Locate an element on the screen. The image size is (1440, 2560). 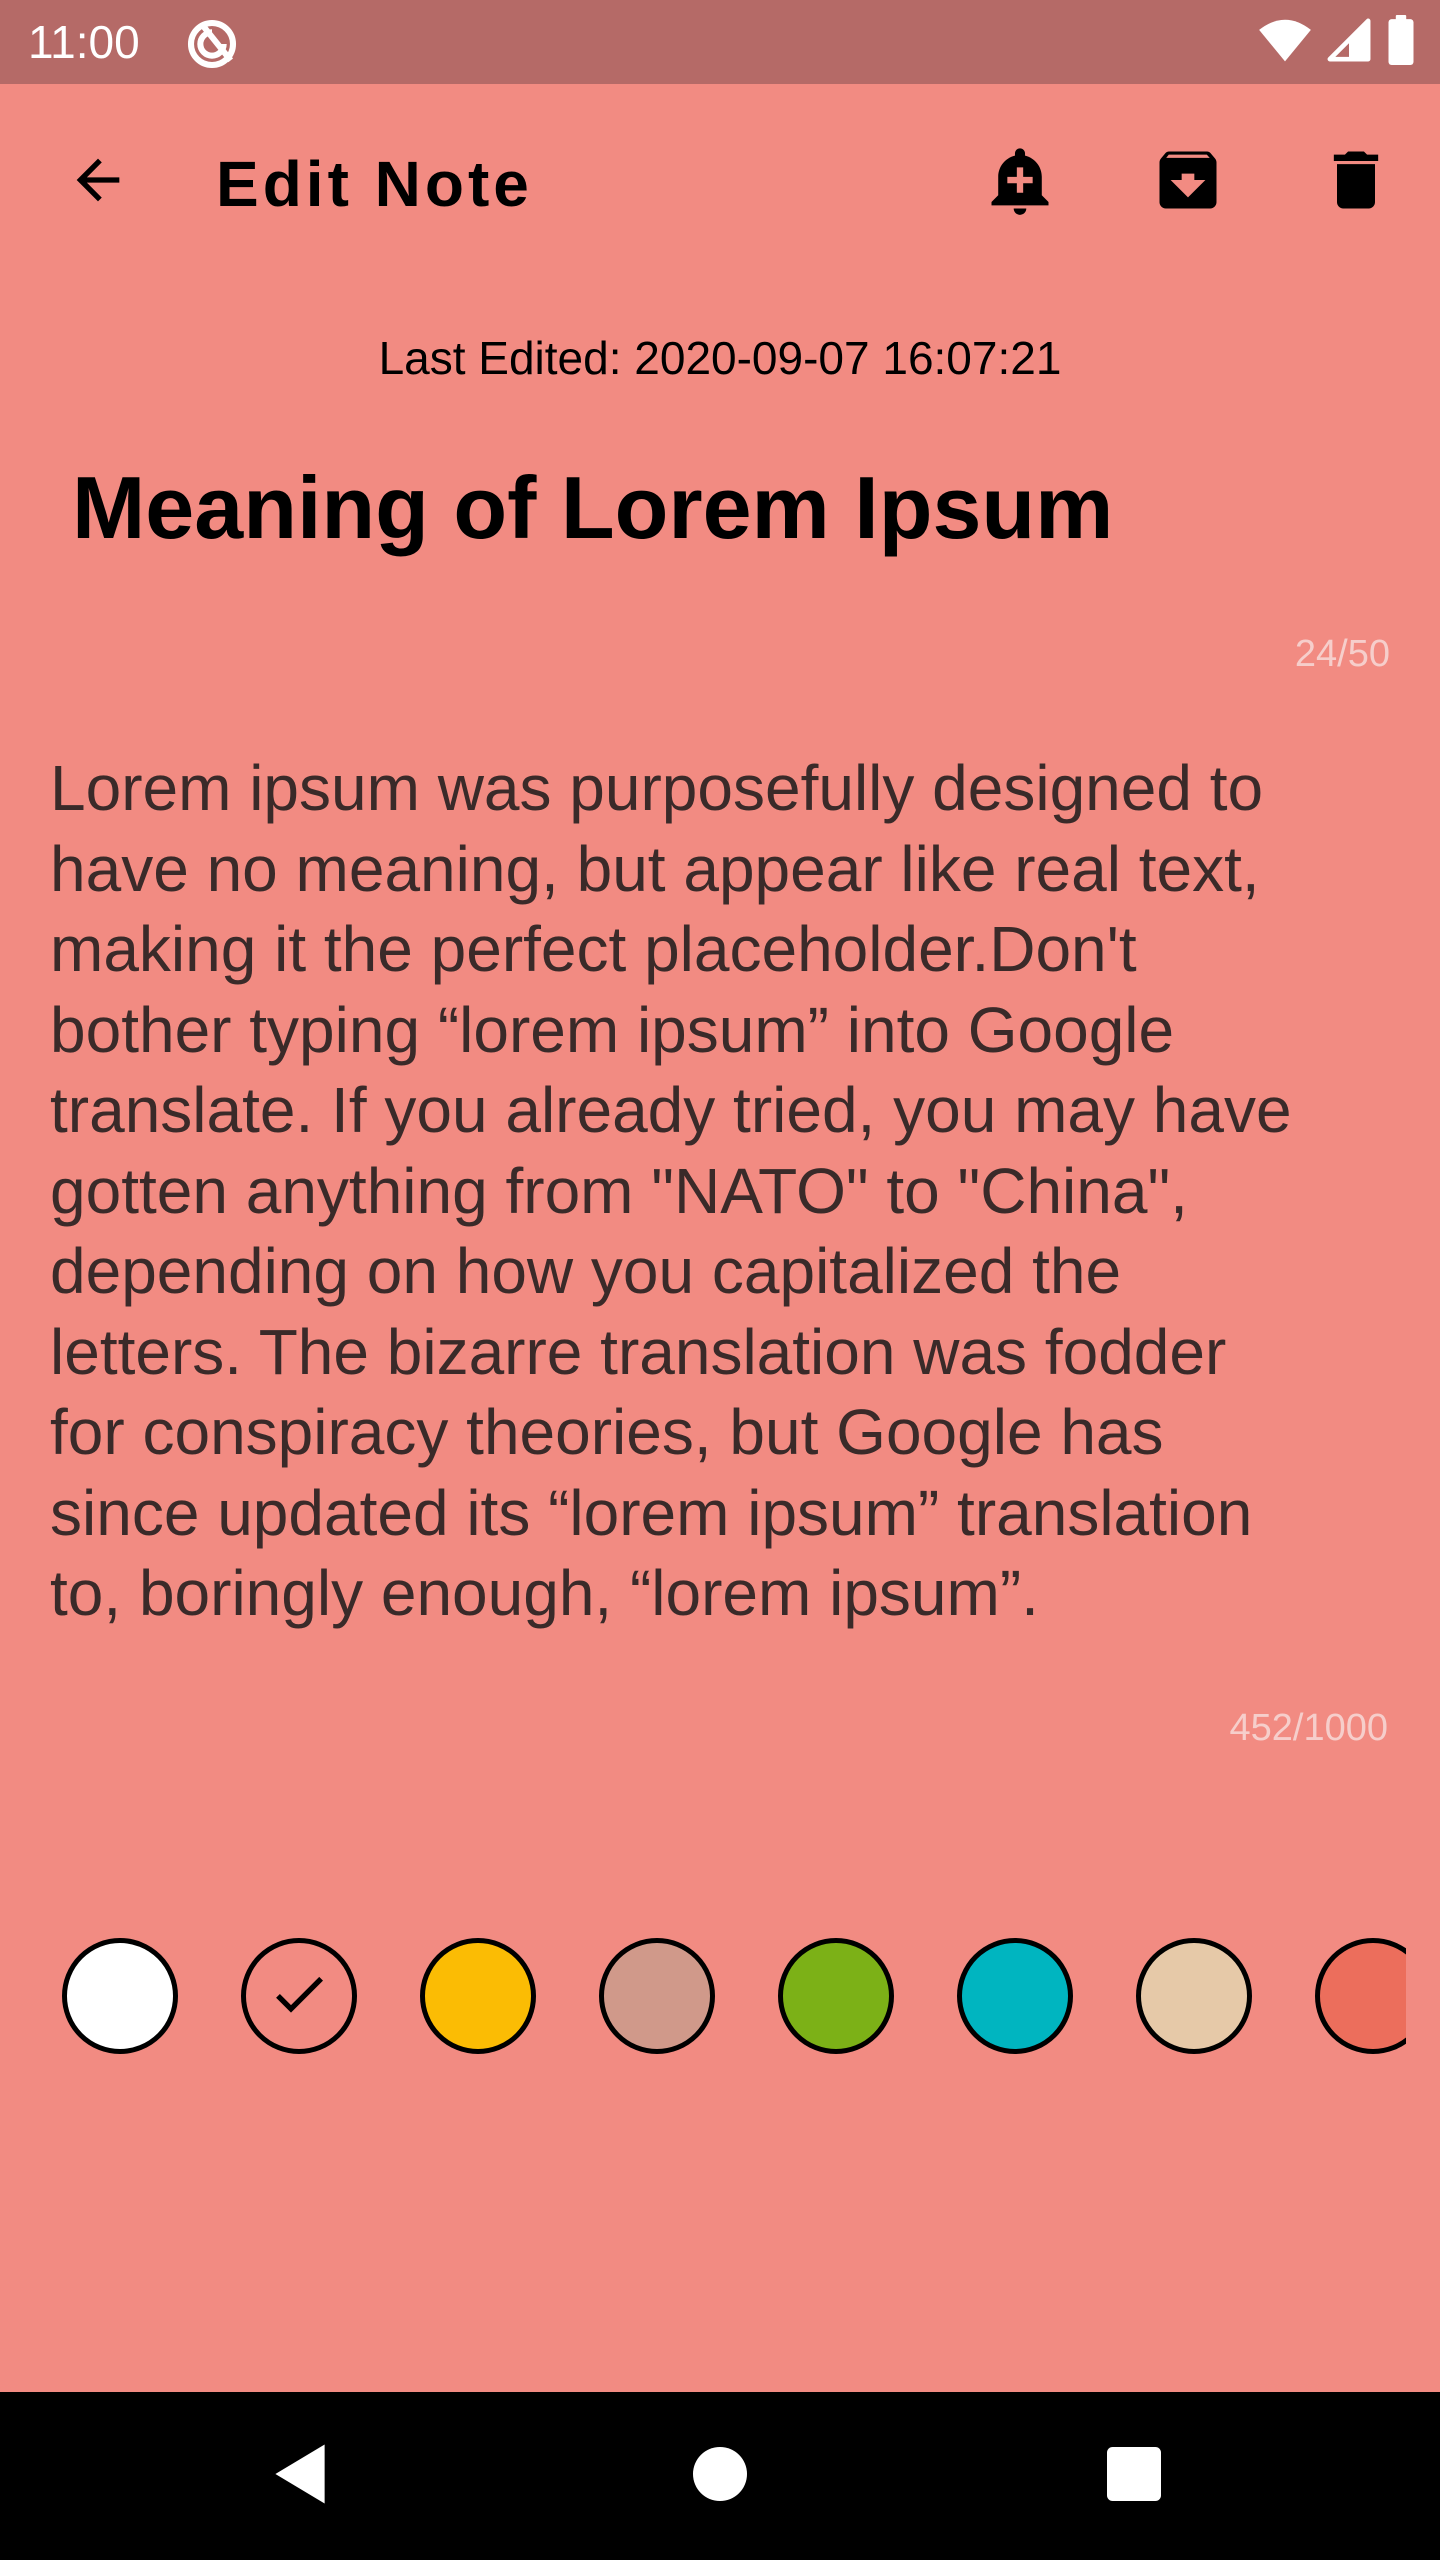
add-reminder-button is located at coordinates (1020, 182).